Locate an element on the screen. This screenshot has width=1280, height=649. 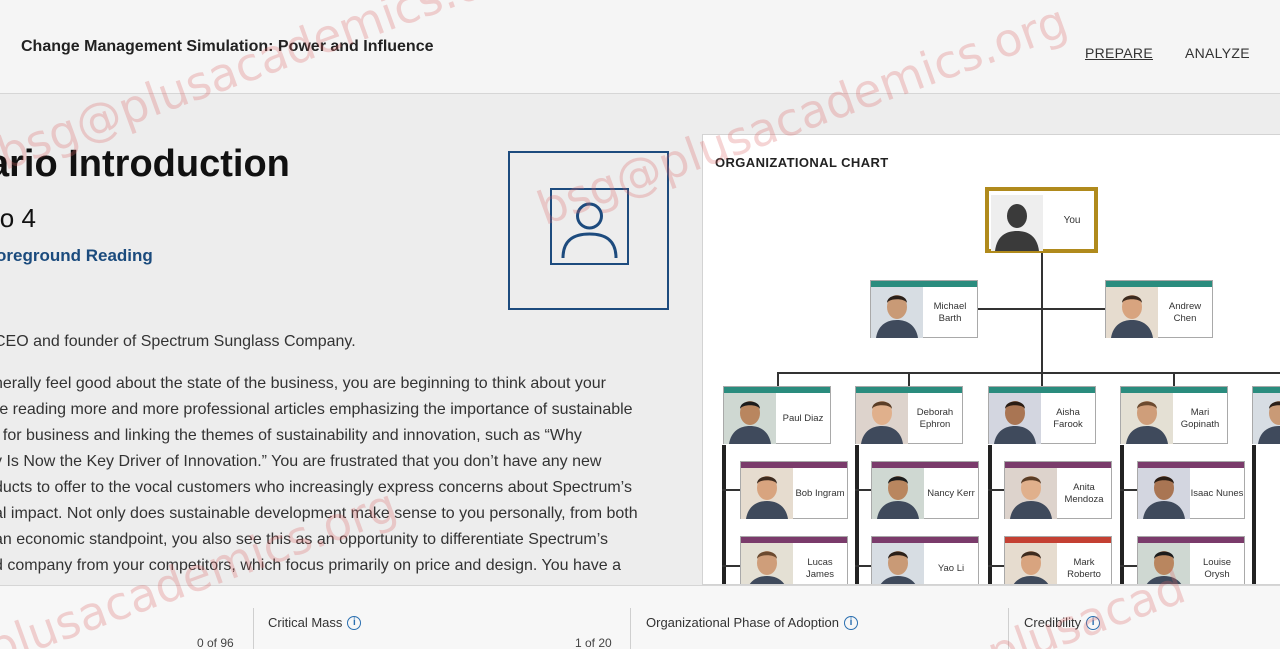
org-card-you: You is located at coordinates (1041, 220).